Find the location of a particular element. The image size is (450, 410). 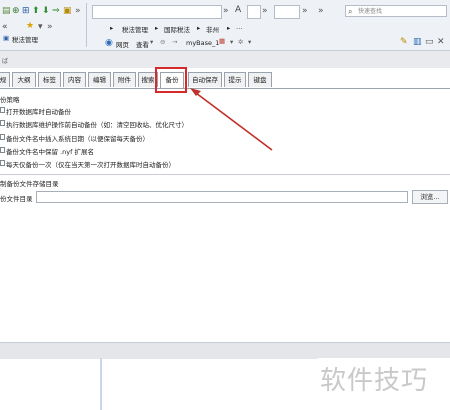

highlight-box is located at coordinates (171, 80).